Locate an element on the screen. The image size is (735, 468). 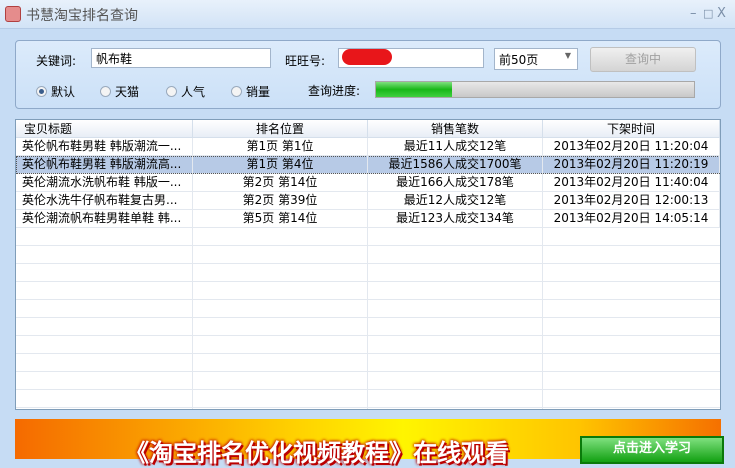
cell-delist-time: 2013年02月20日 11:40:04 is located at coordinates (631, 182).